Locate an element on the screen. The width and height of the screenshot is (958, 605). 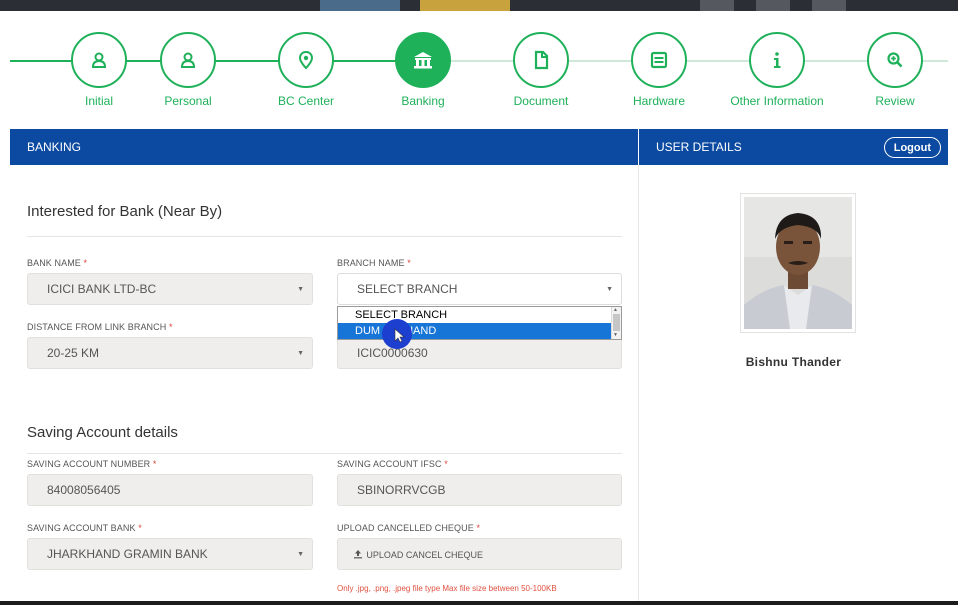
bank-icon is located at coordinates (423, 60).